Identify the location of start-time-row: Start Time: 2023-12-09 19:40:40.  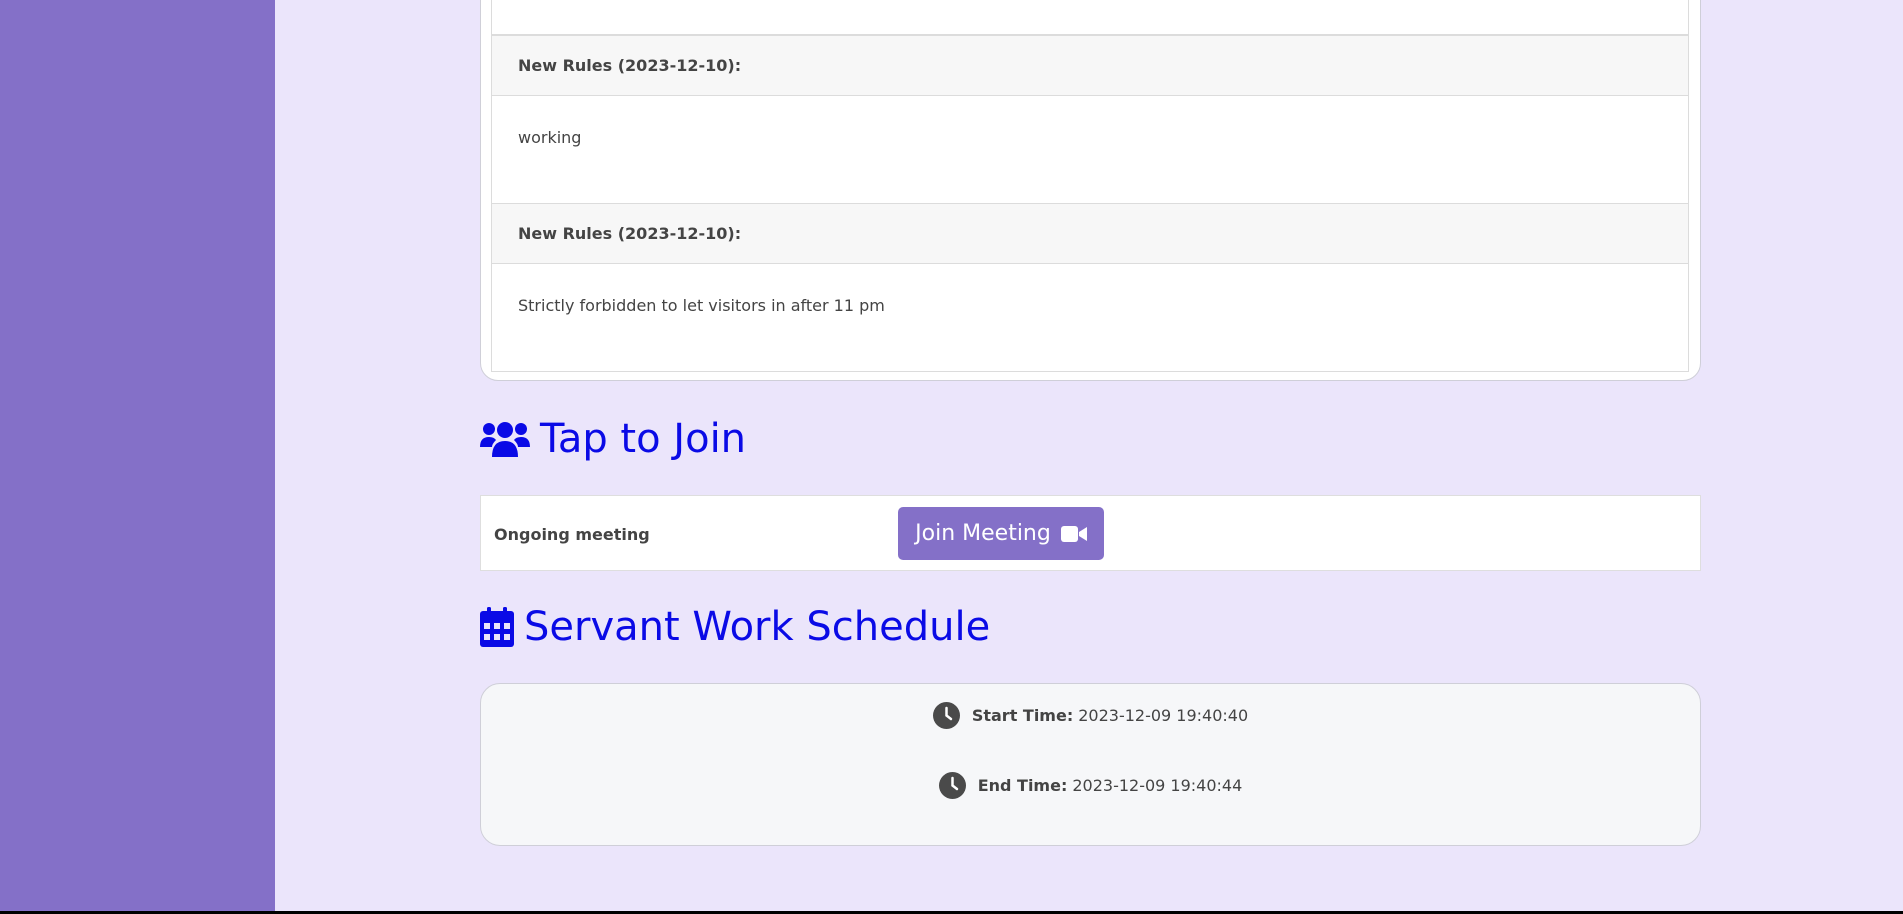
(1090, 715).